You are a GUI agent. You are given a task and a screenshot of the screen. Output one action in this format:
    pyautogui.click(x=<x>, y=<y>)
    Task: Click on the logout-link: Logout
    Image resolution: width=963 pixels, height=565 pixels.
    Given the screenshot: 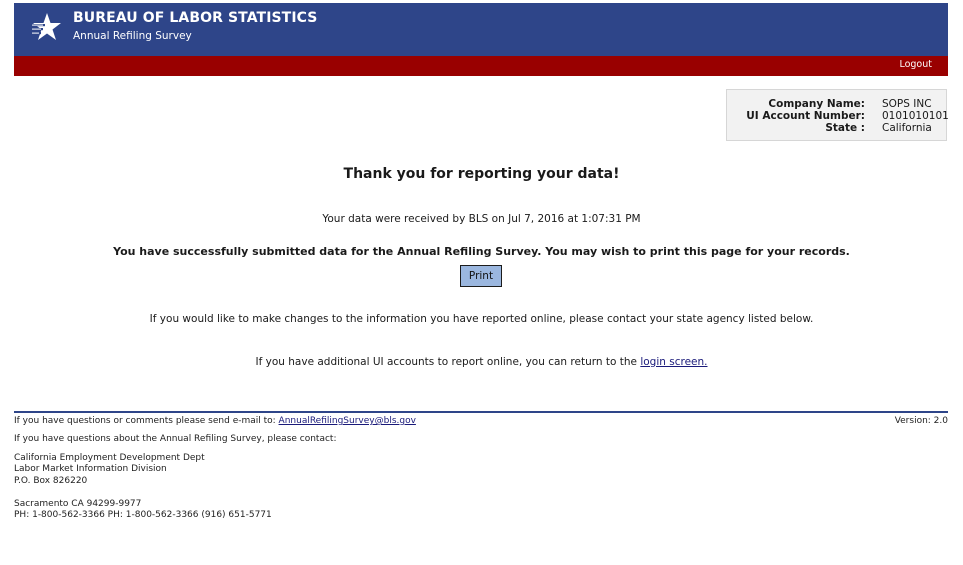 What is the action you would take?
    pyautogui.click(x=915, y=64)
    